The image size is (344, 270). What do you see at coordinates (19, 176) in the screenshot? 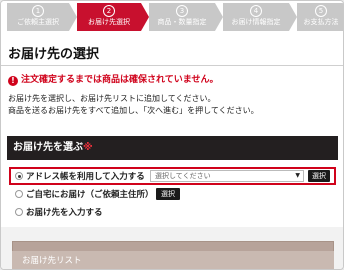
I see `address-book-radio` at bounding box center [19, 176].